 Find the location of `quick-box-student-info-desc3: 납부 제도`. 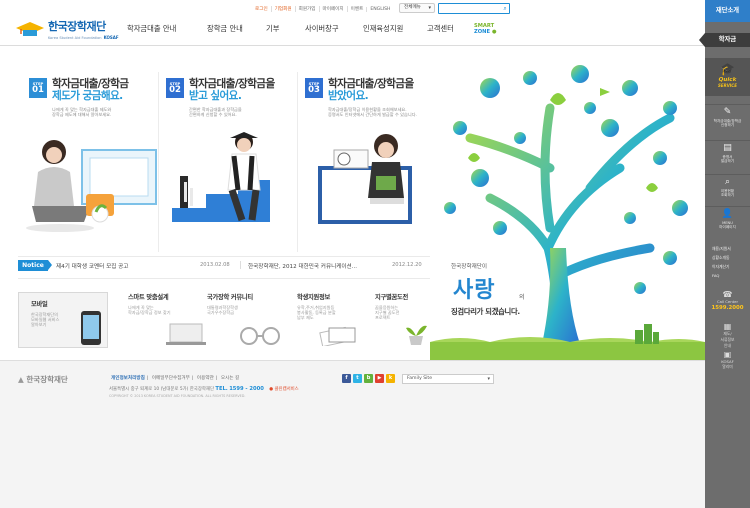

quick-box-student-info-desc3: 납부 제도 is located at coordinates (305, 318).